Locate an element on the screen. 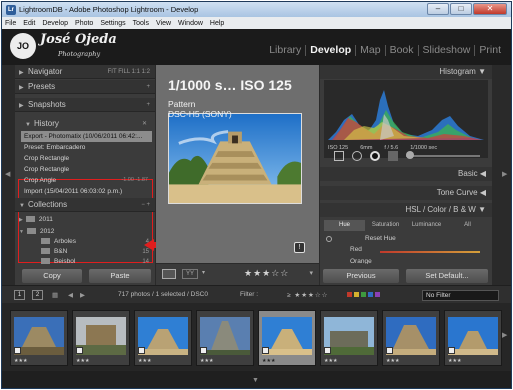  tab-saturation: Saturation is located at coordinates (385, 225).